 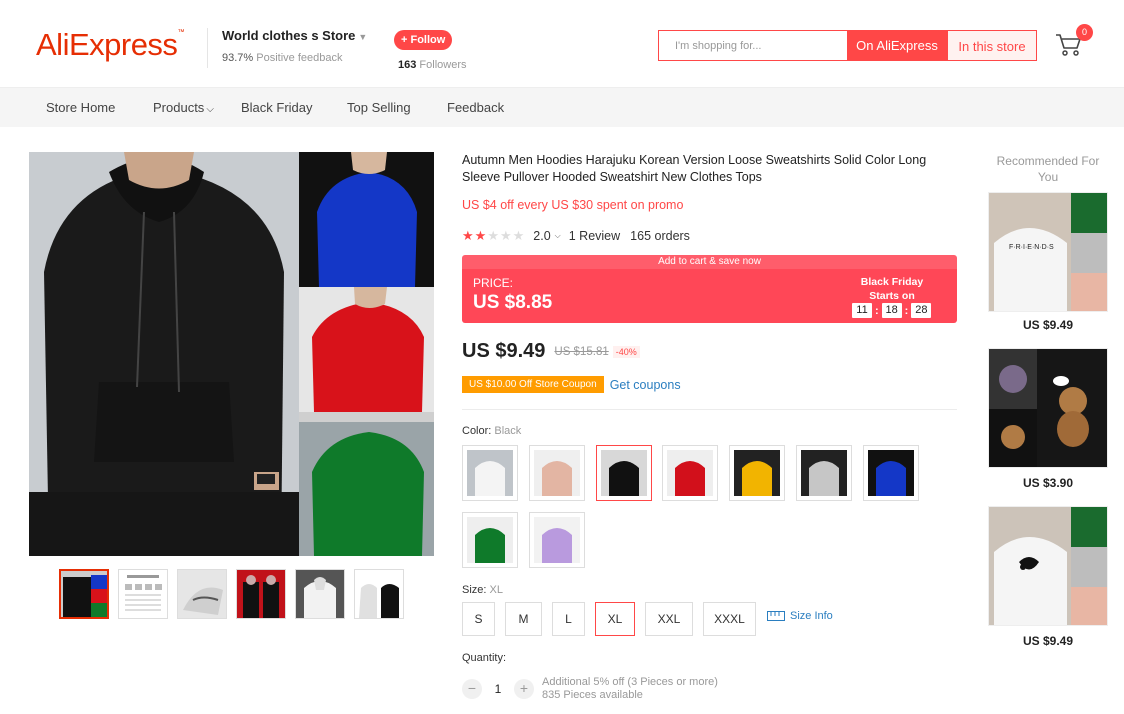 What do you see at coordinates (183, 107) in the screenshot?
I see `nav-products: Products ⌵` at bounding box center [183, 107].